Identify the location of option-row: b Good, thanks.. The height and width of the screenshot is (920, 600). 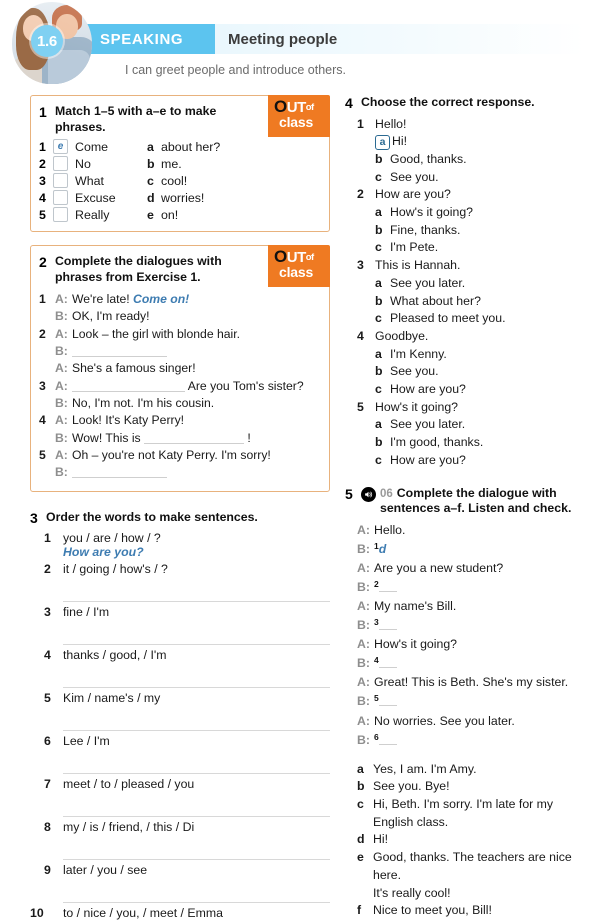
(476, 160).